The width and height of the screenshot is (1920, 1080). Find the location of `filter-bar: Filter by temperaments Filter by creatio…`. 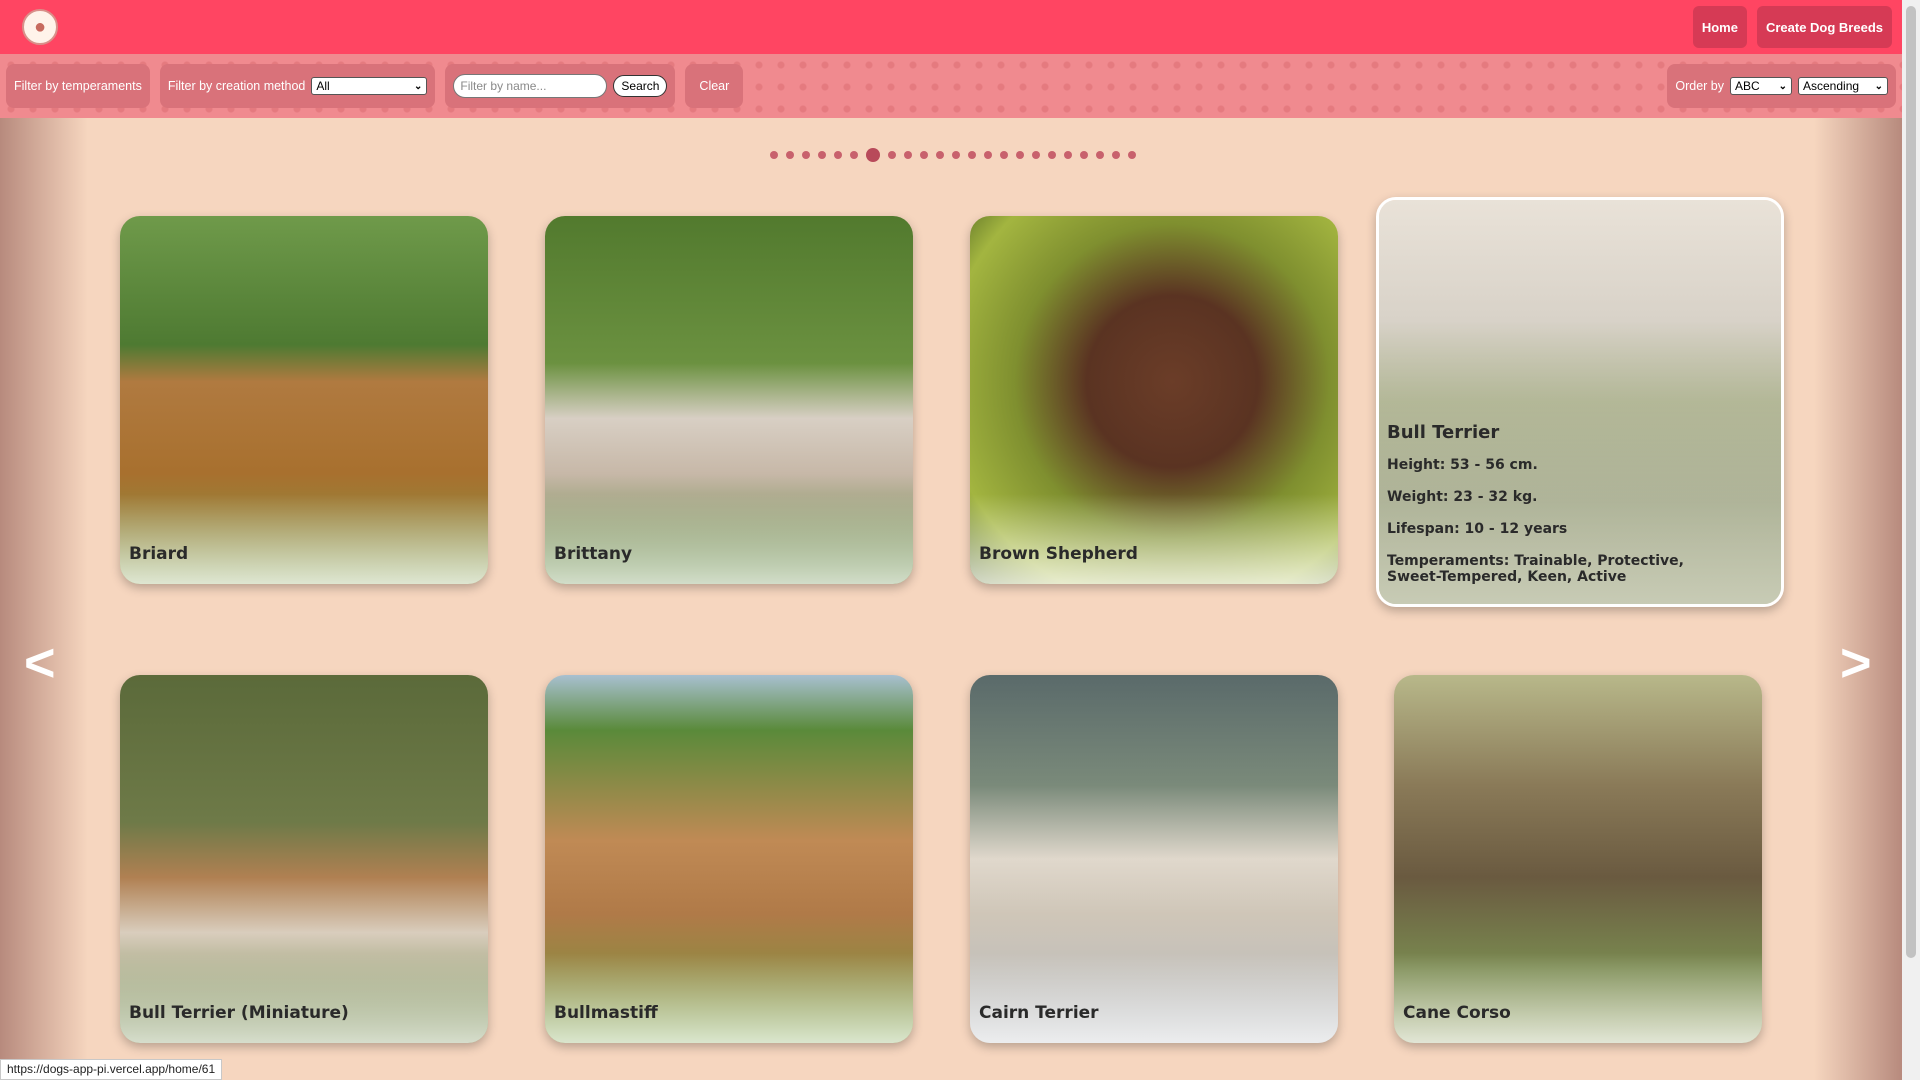

filter-bar: Filter by temperaments Filter by creatio… is located at coordinates (951, 86).